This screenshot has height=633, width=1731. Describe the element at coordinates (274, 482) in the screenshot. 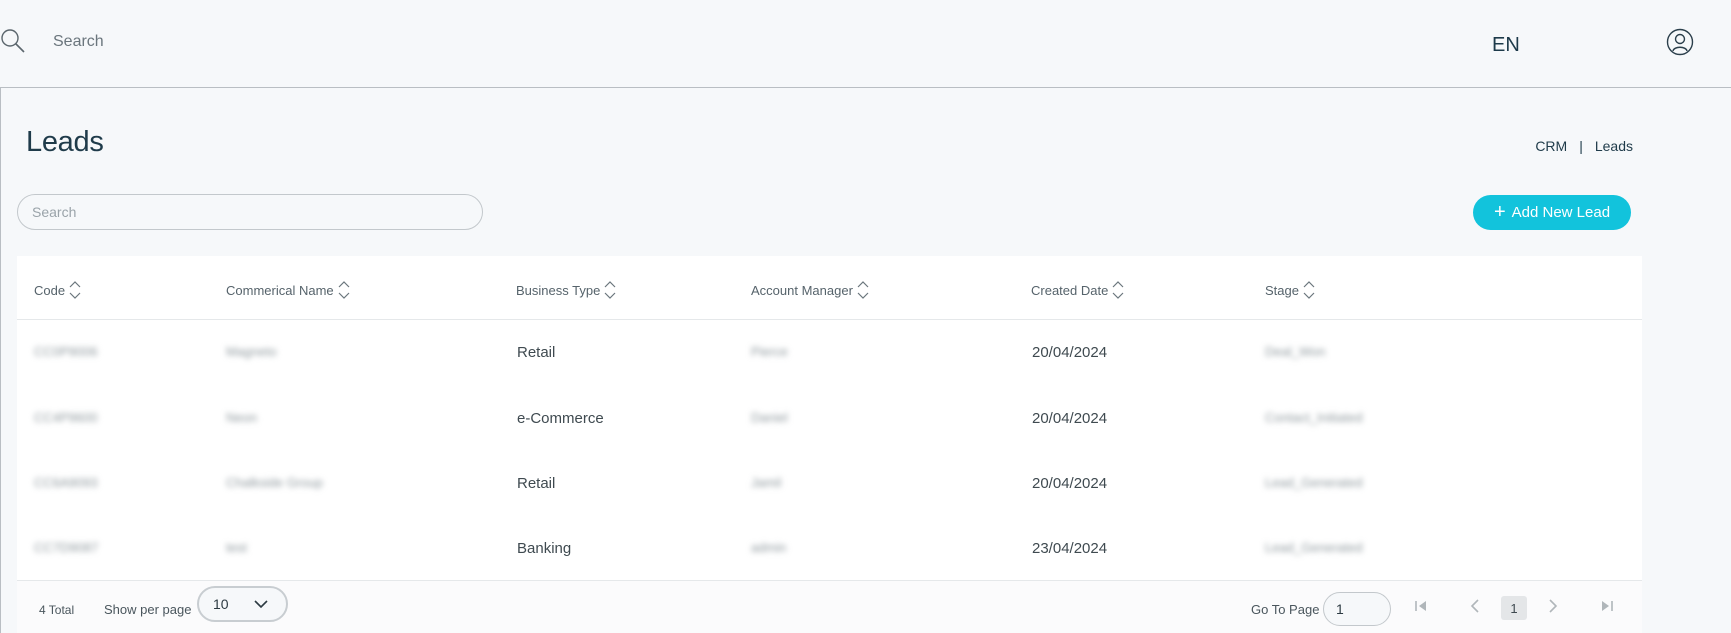

I see `cell-commercial-name: Chalkside Group` at that location.